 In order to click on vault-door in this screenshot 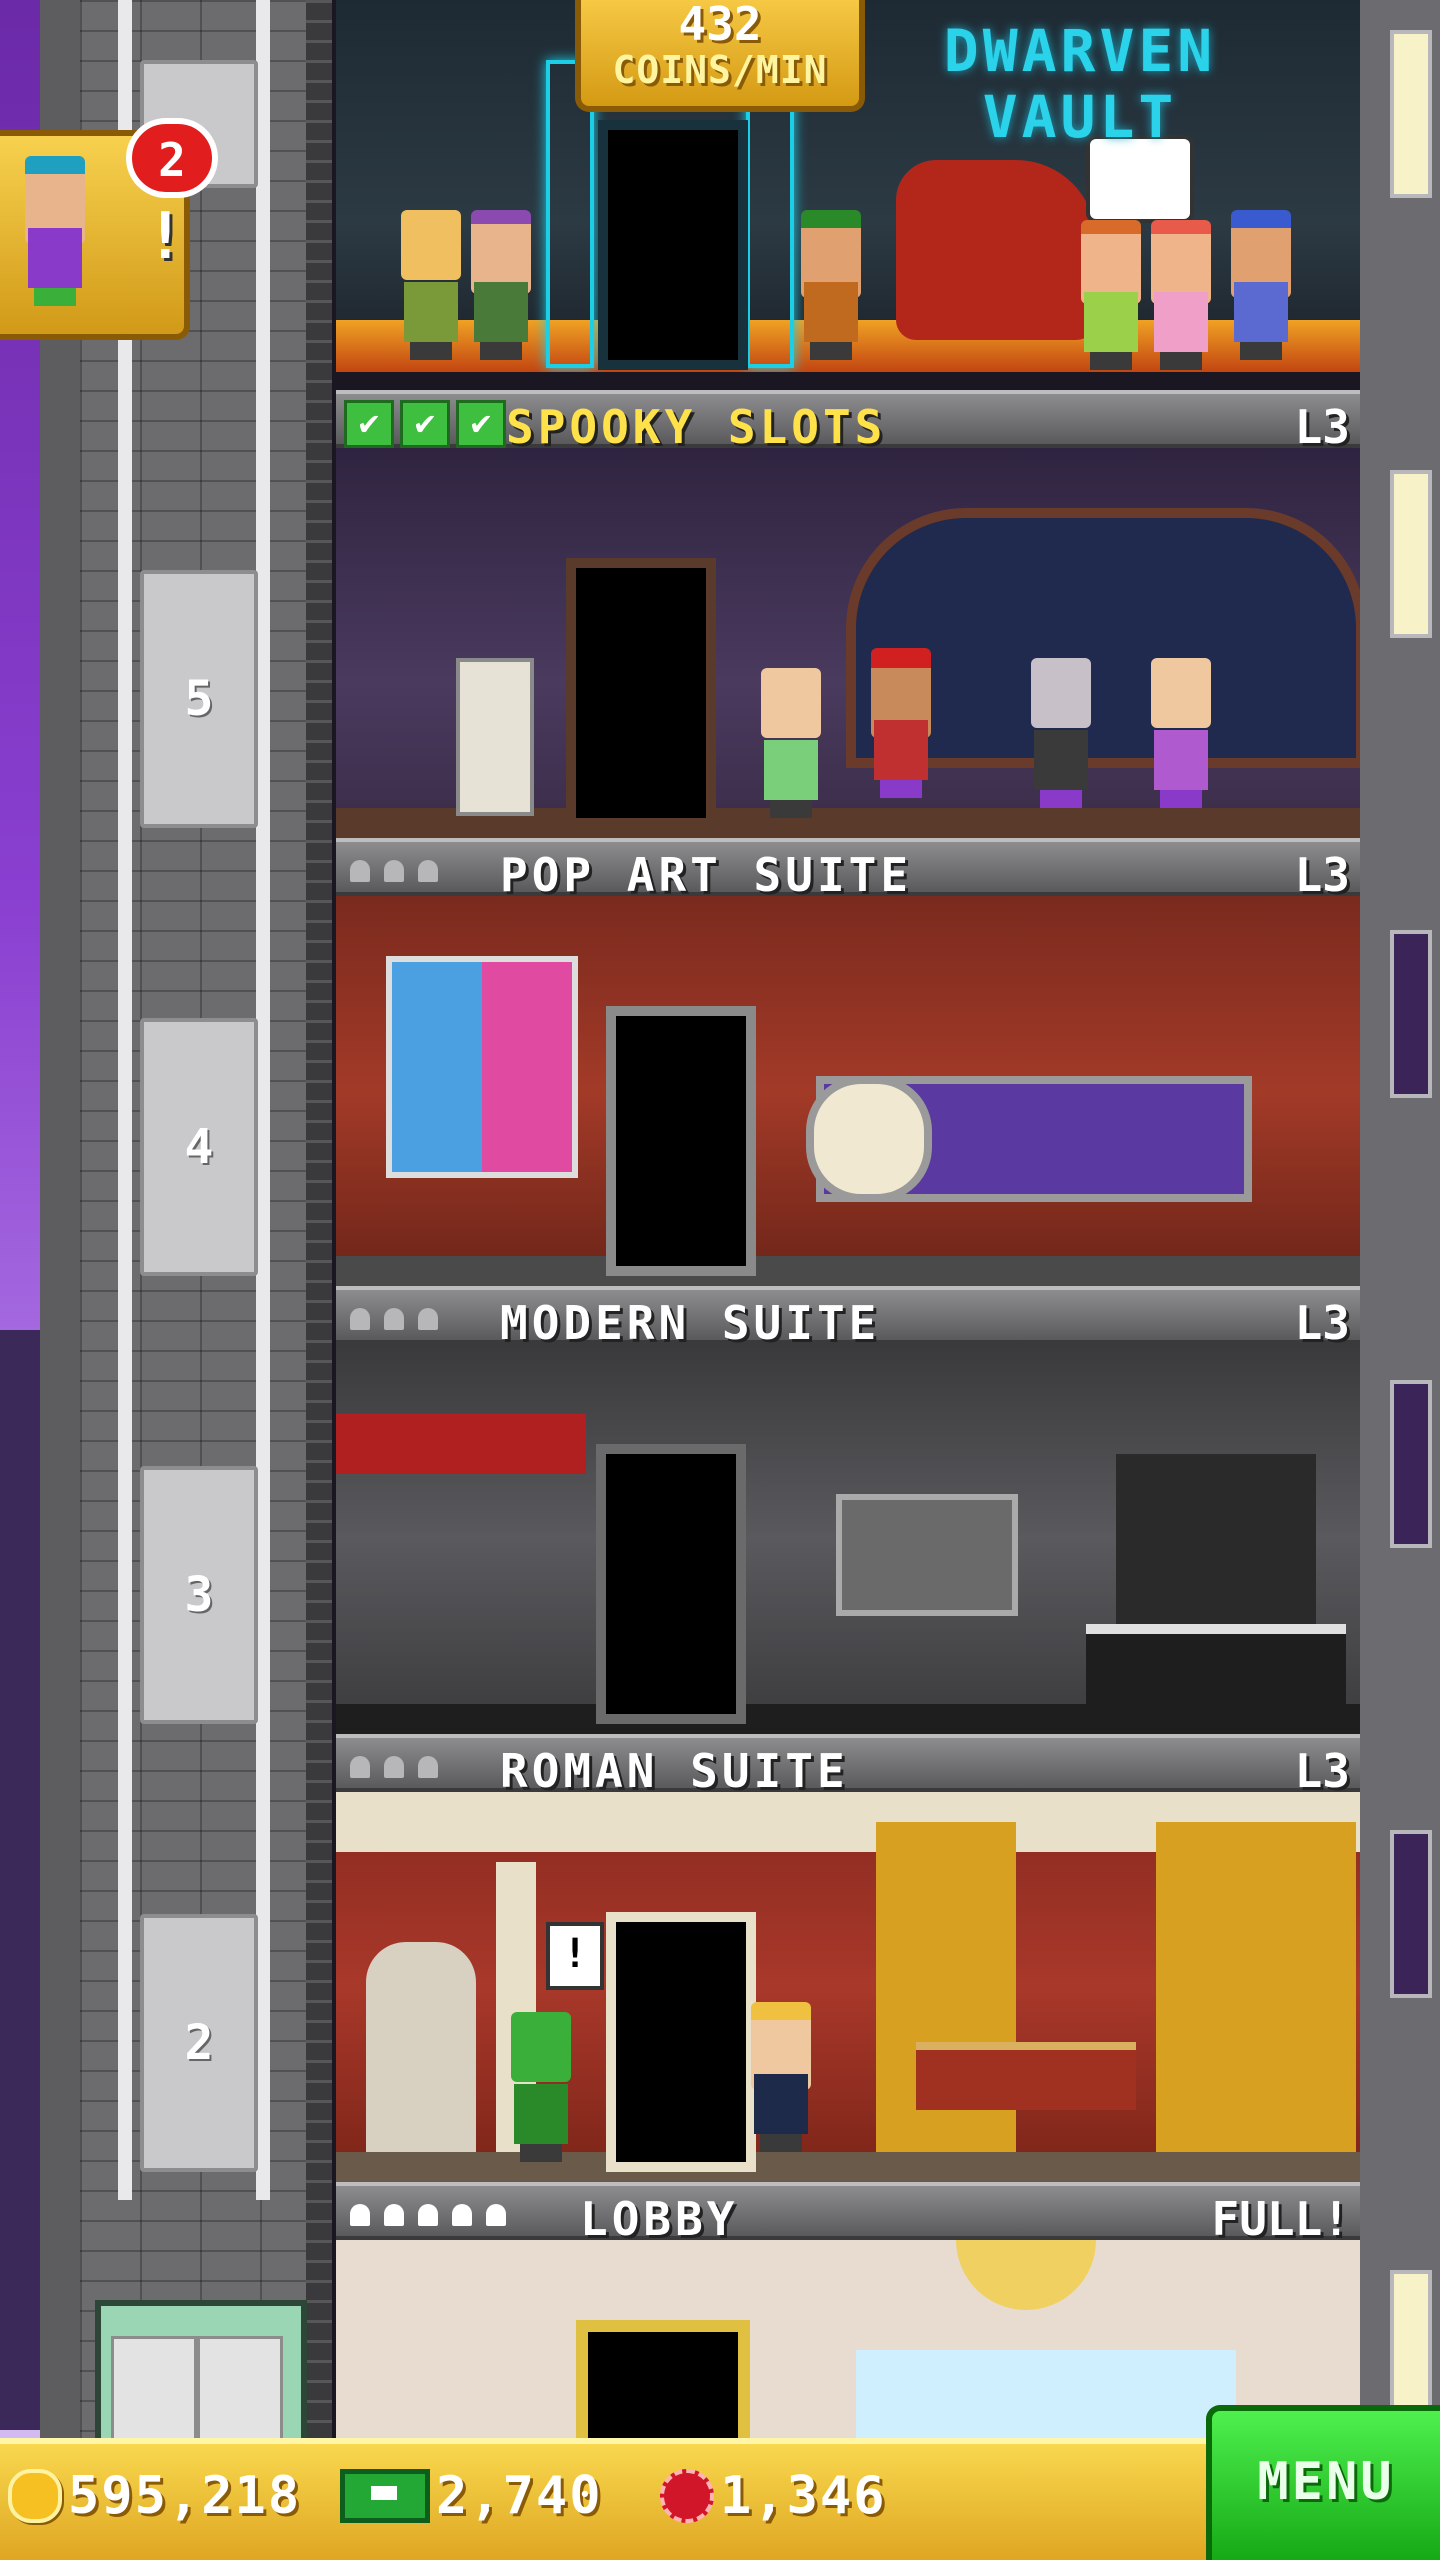, I will do `click(673, 245)`.